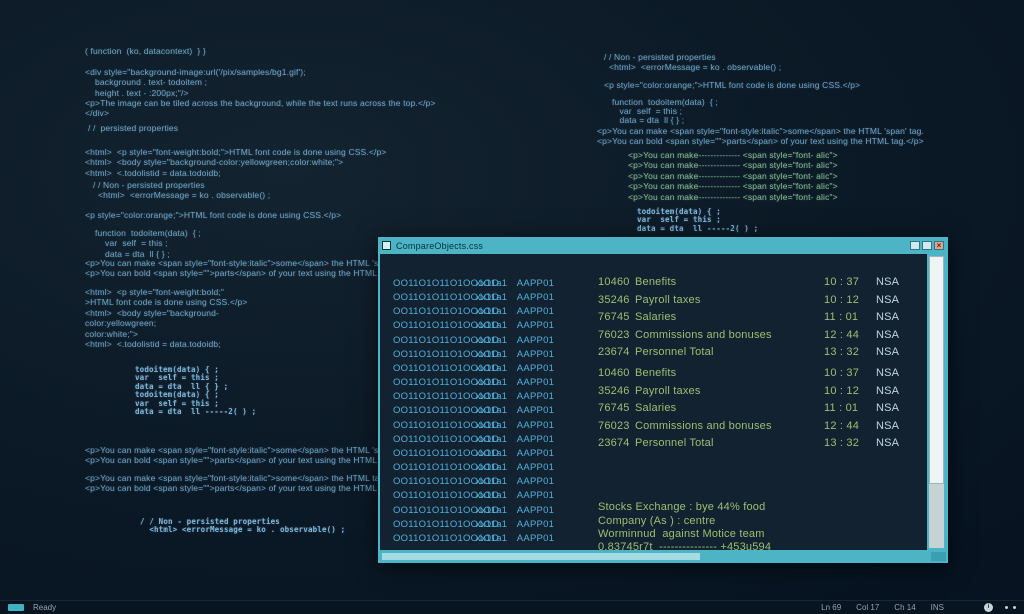  What do you see at coordinates (152, 312) in the screenshot?
I see `code-line: <html> <body style="background-` at bounding box center [152, 312].